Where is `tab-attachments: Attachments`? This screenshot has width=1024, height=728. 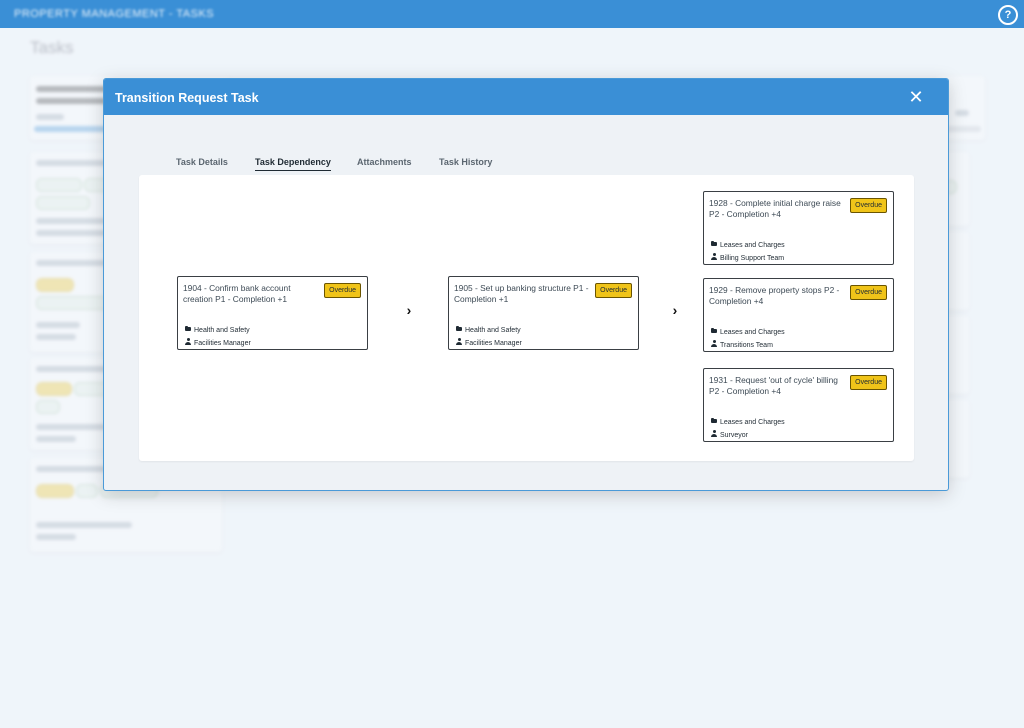
tab-attachments: Attachments is located at coordinates (384, 163).